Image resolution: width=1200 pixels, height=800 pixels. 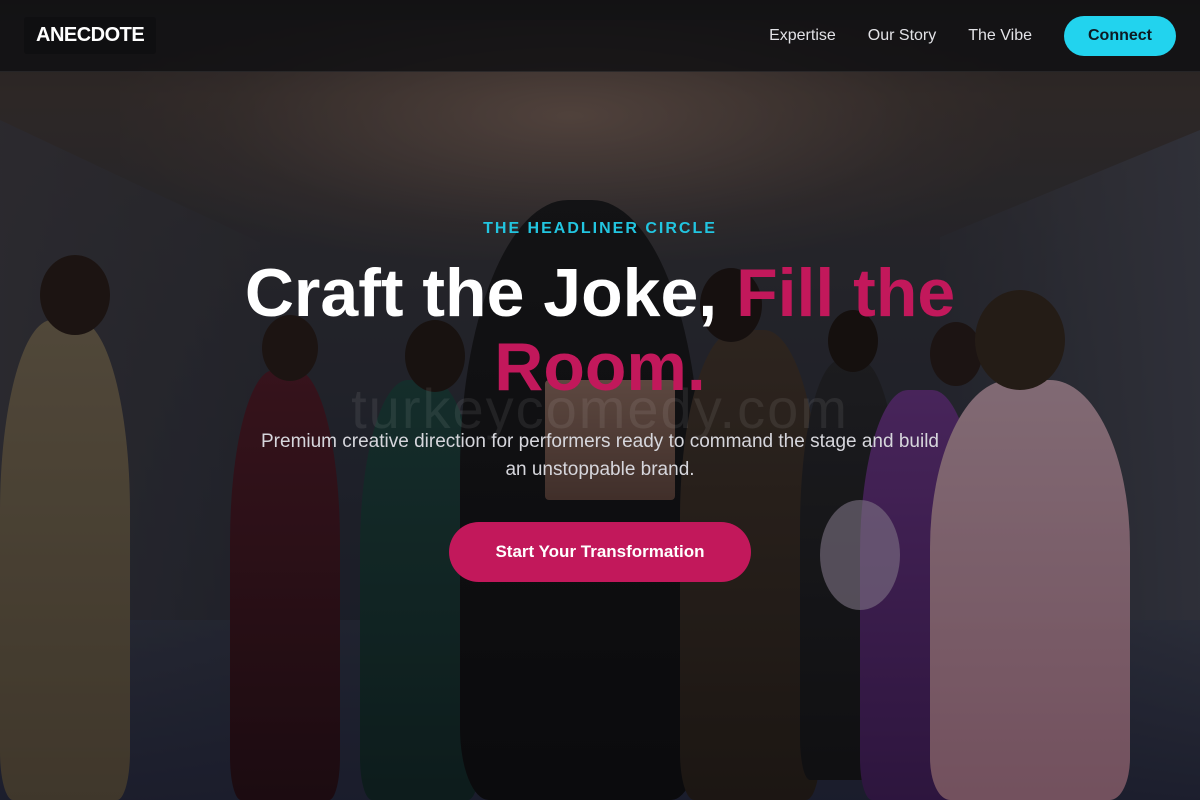 I want to click on start-transformation-button: Start Your Transformation, so click(x=600, y=552).